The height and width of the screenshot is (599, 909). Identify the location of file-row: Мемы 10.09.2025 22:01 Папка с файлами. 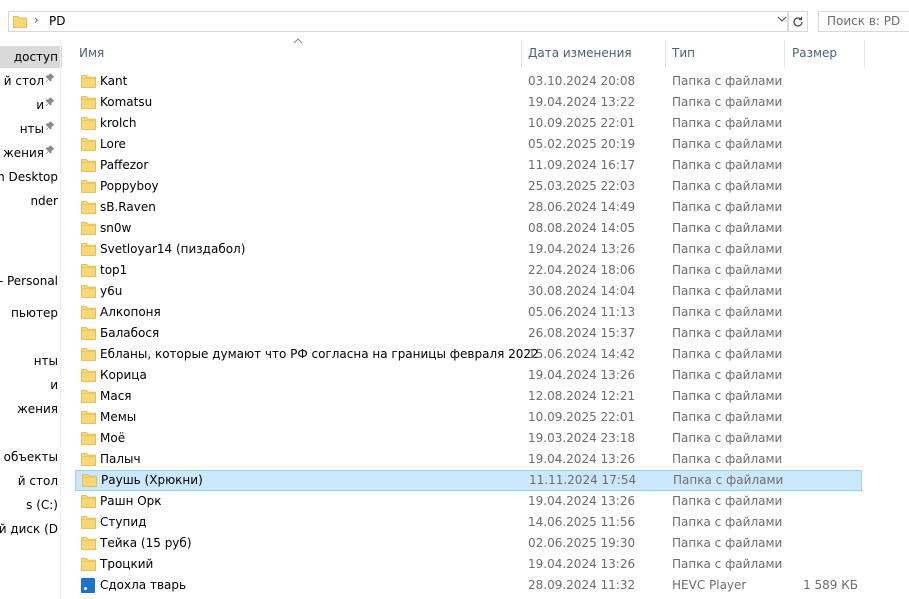
(468, 417).